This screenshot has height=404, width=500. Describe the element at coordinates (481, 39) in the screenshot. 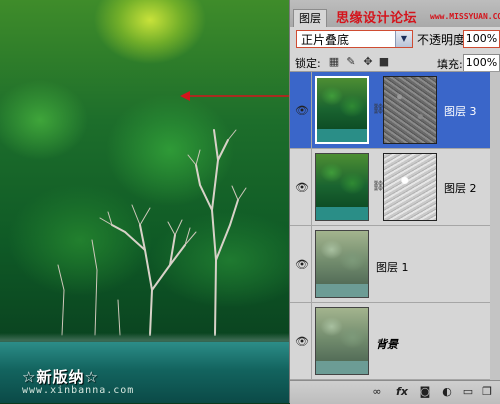

I see `opacity-input: 100%` at that location.